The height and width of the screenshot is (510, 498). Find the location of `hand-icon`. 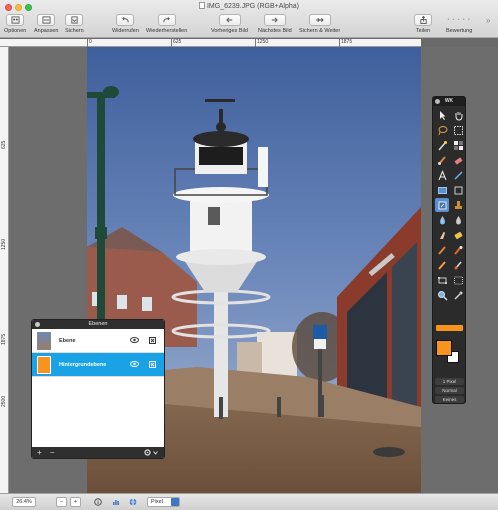

hand-icon is located at coordinates (458, 116).